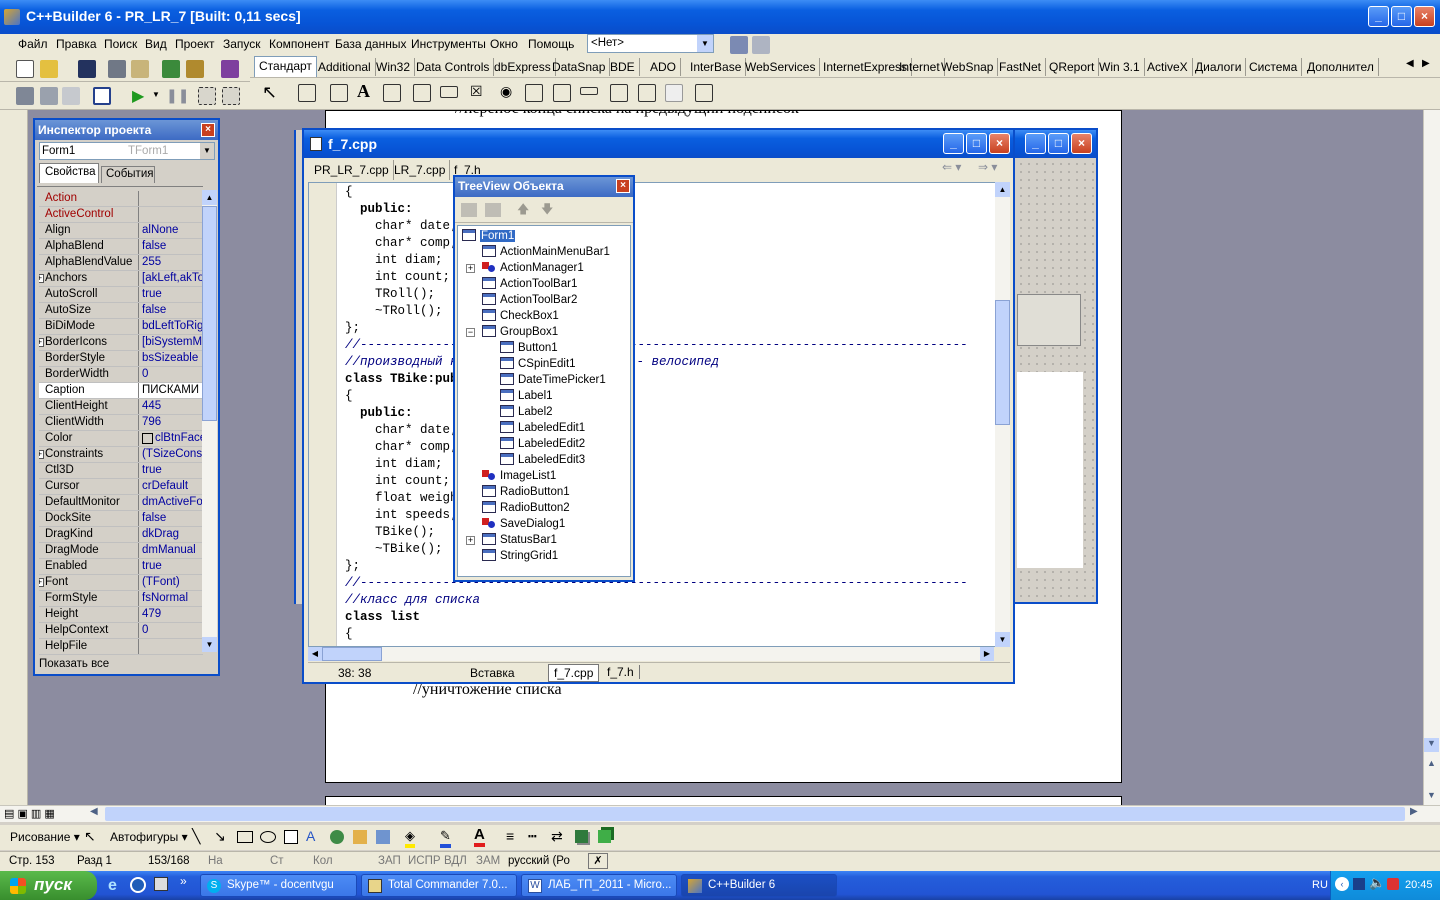  What do you see at coordinates (755, 814) in the screenshot?
I see `hscroll-thumb` at bounding box center [755, 814].